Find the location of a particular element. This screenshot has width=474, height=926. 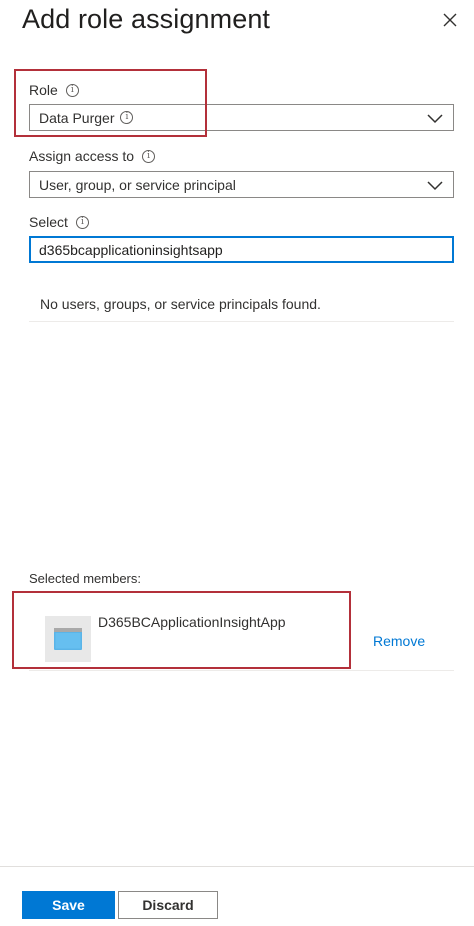

member-search-input is located at coordinates (241, 249).